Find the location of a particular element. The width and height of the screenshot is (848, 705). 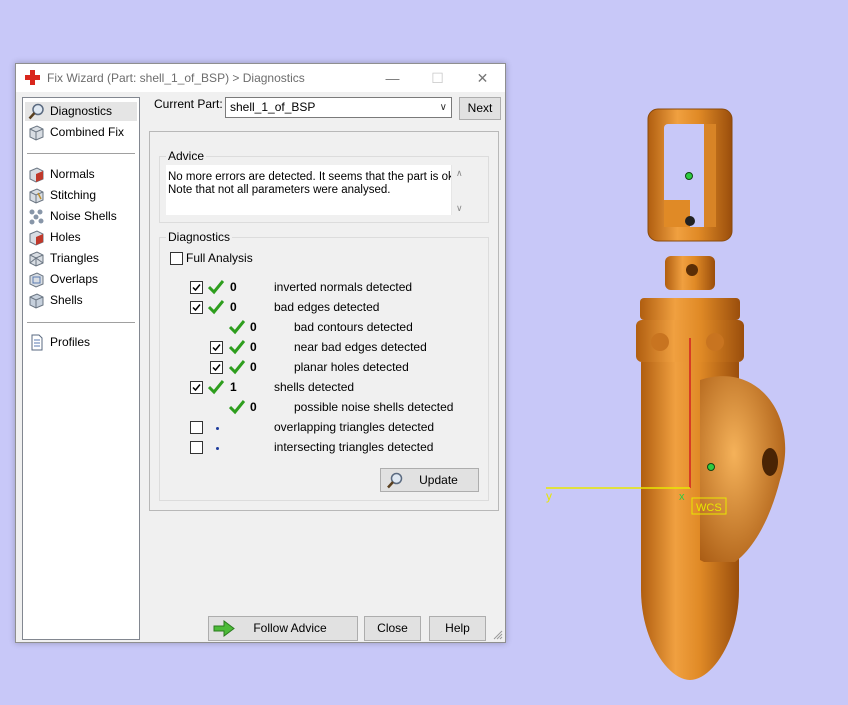

update-button: Update is located at coordinates (429, 480).